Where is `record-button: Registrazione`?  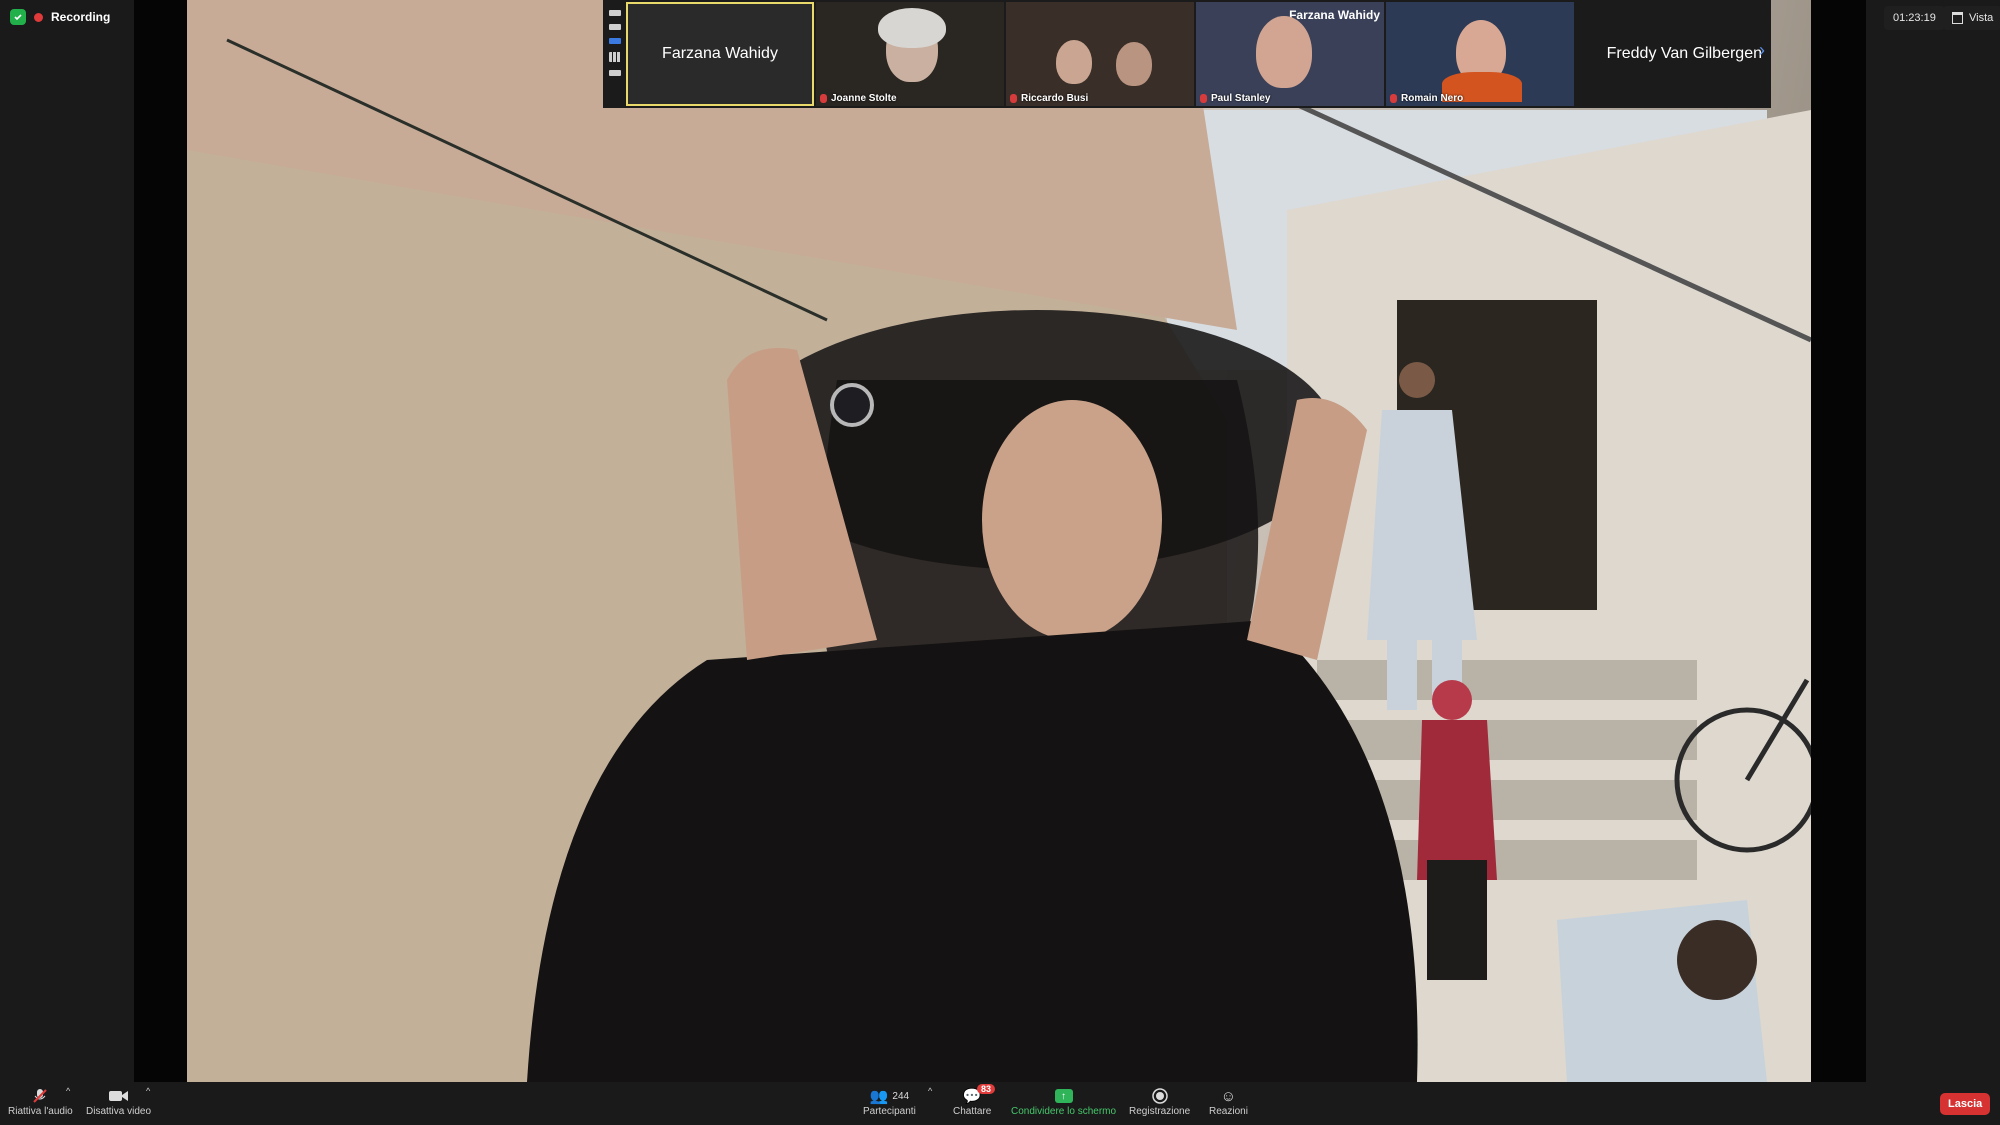 record-button: Registrazione is located at coordinates (1159, 1101).